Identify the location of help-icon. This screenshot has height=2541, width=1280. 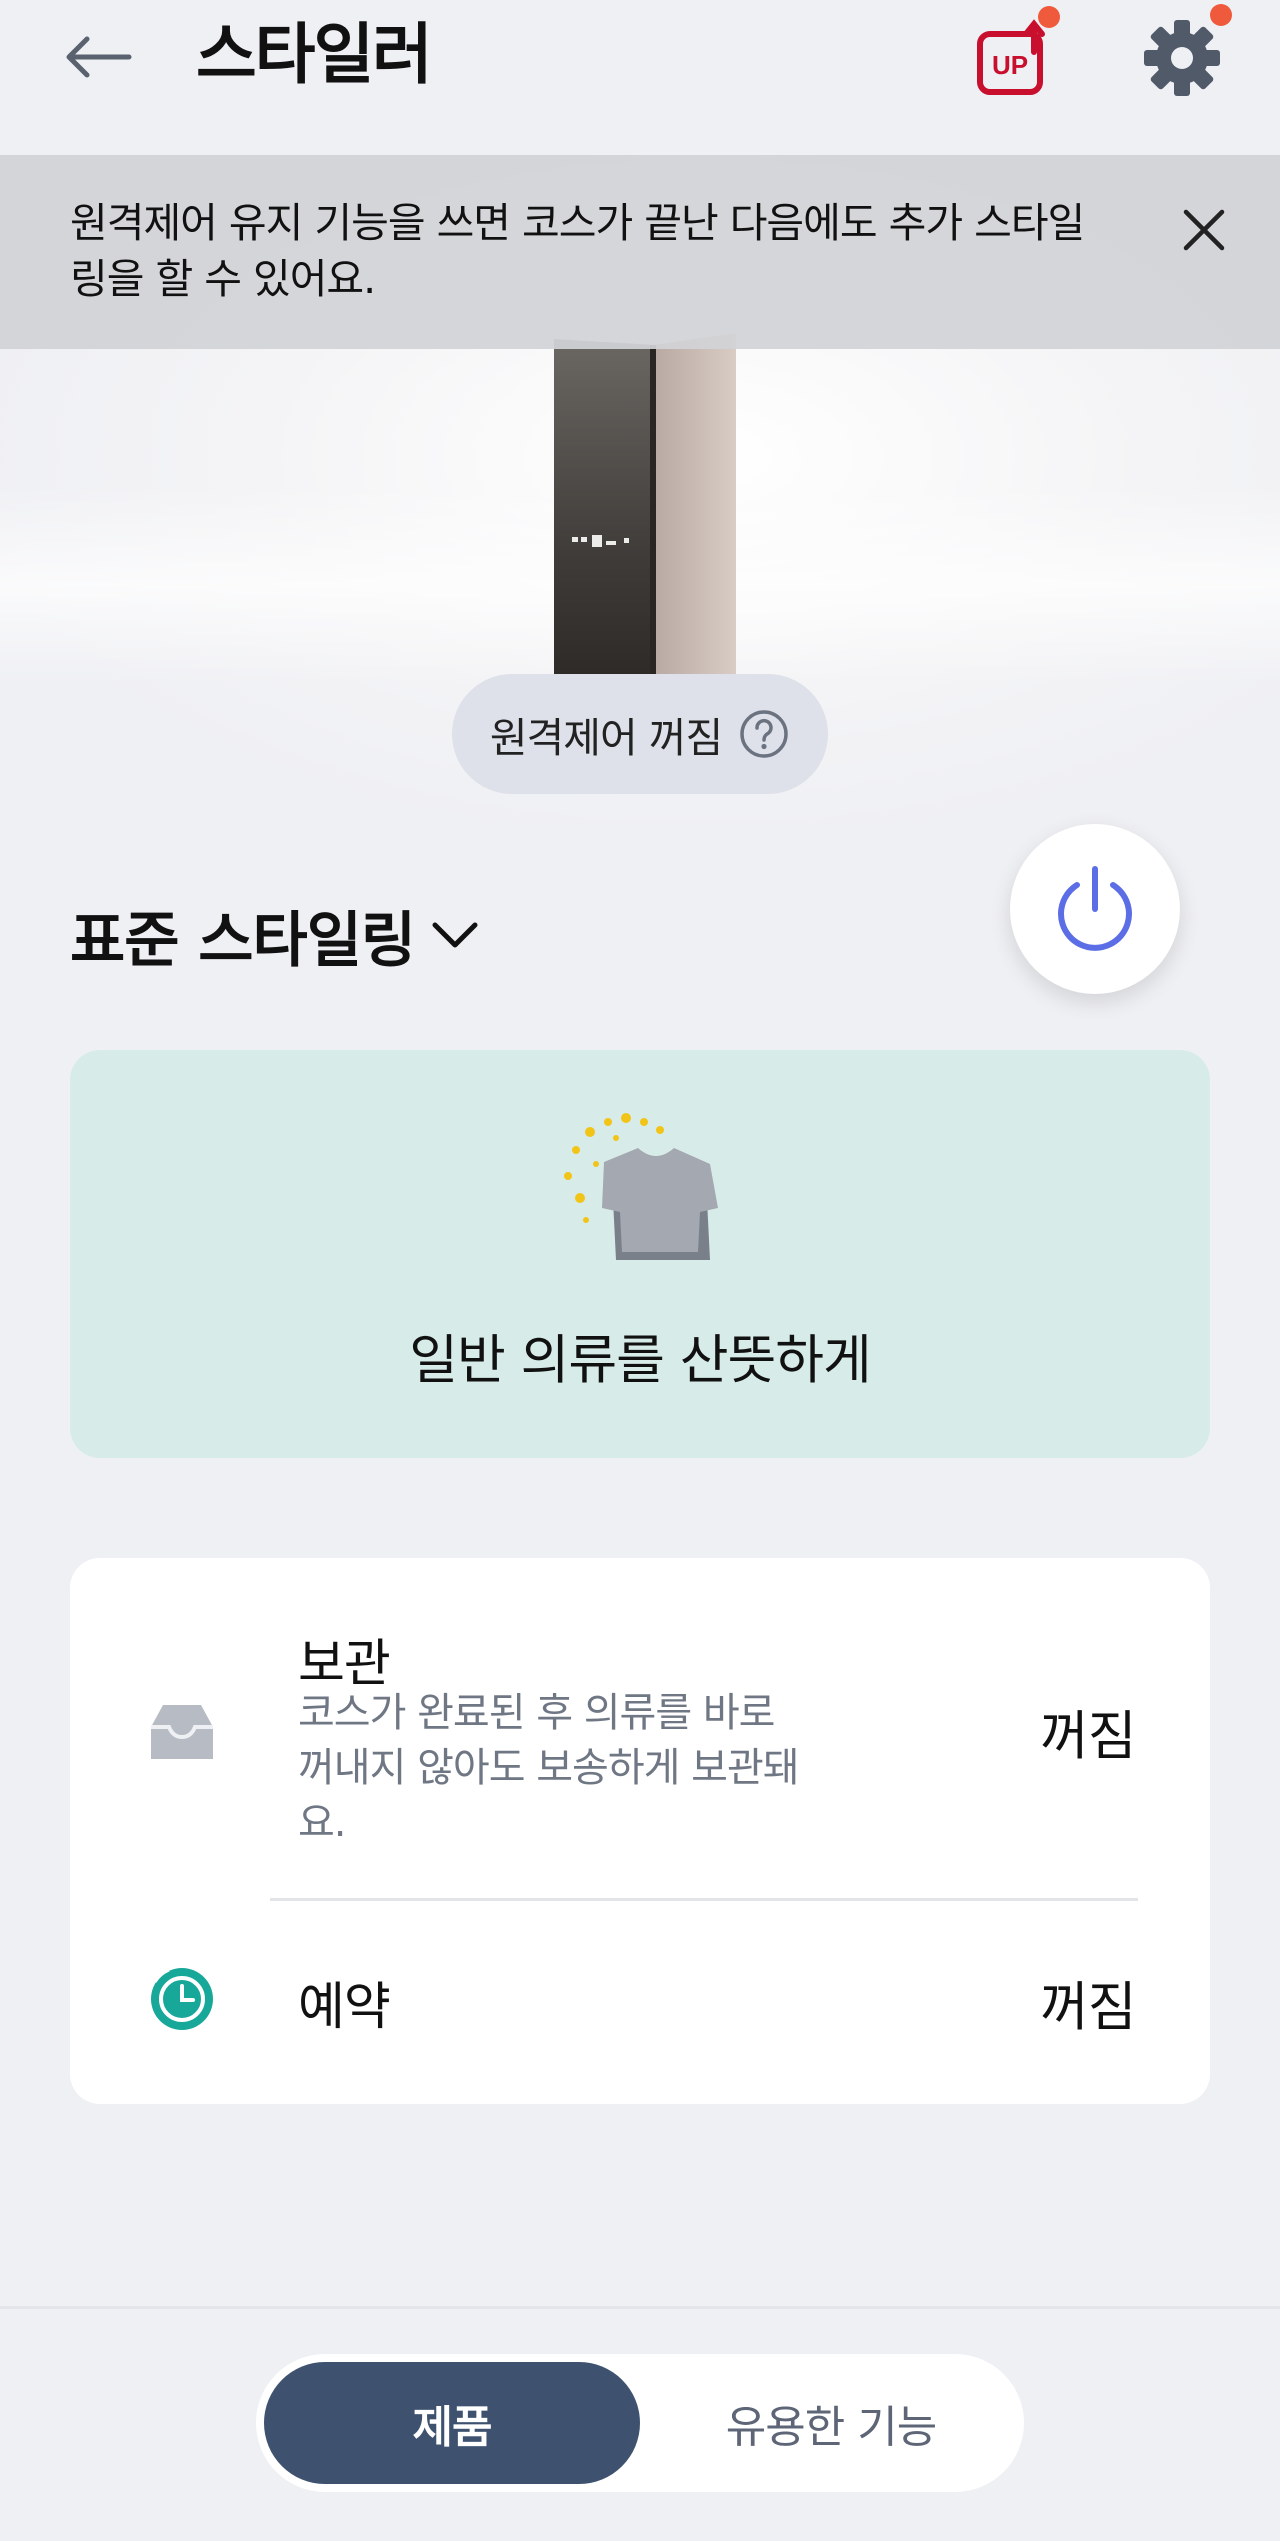
(764, 734).